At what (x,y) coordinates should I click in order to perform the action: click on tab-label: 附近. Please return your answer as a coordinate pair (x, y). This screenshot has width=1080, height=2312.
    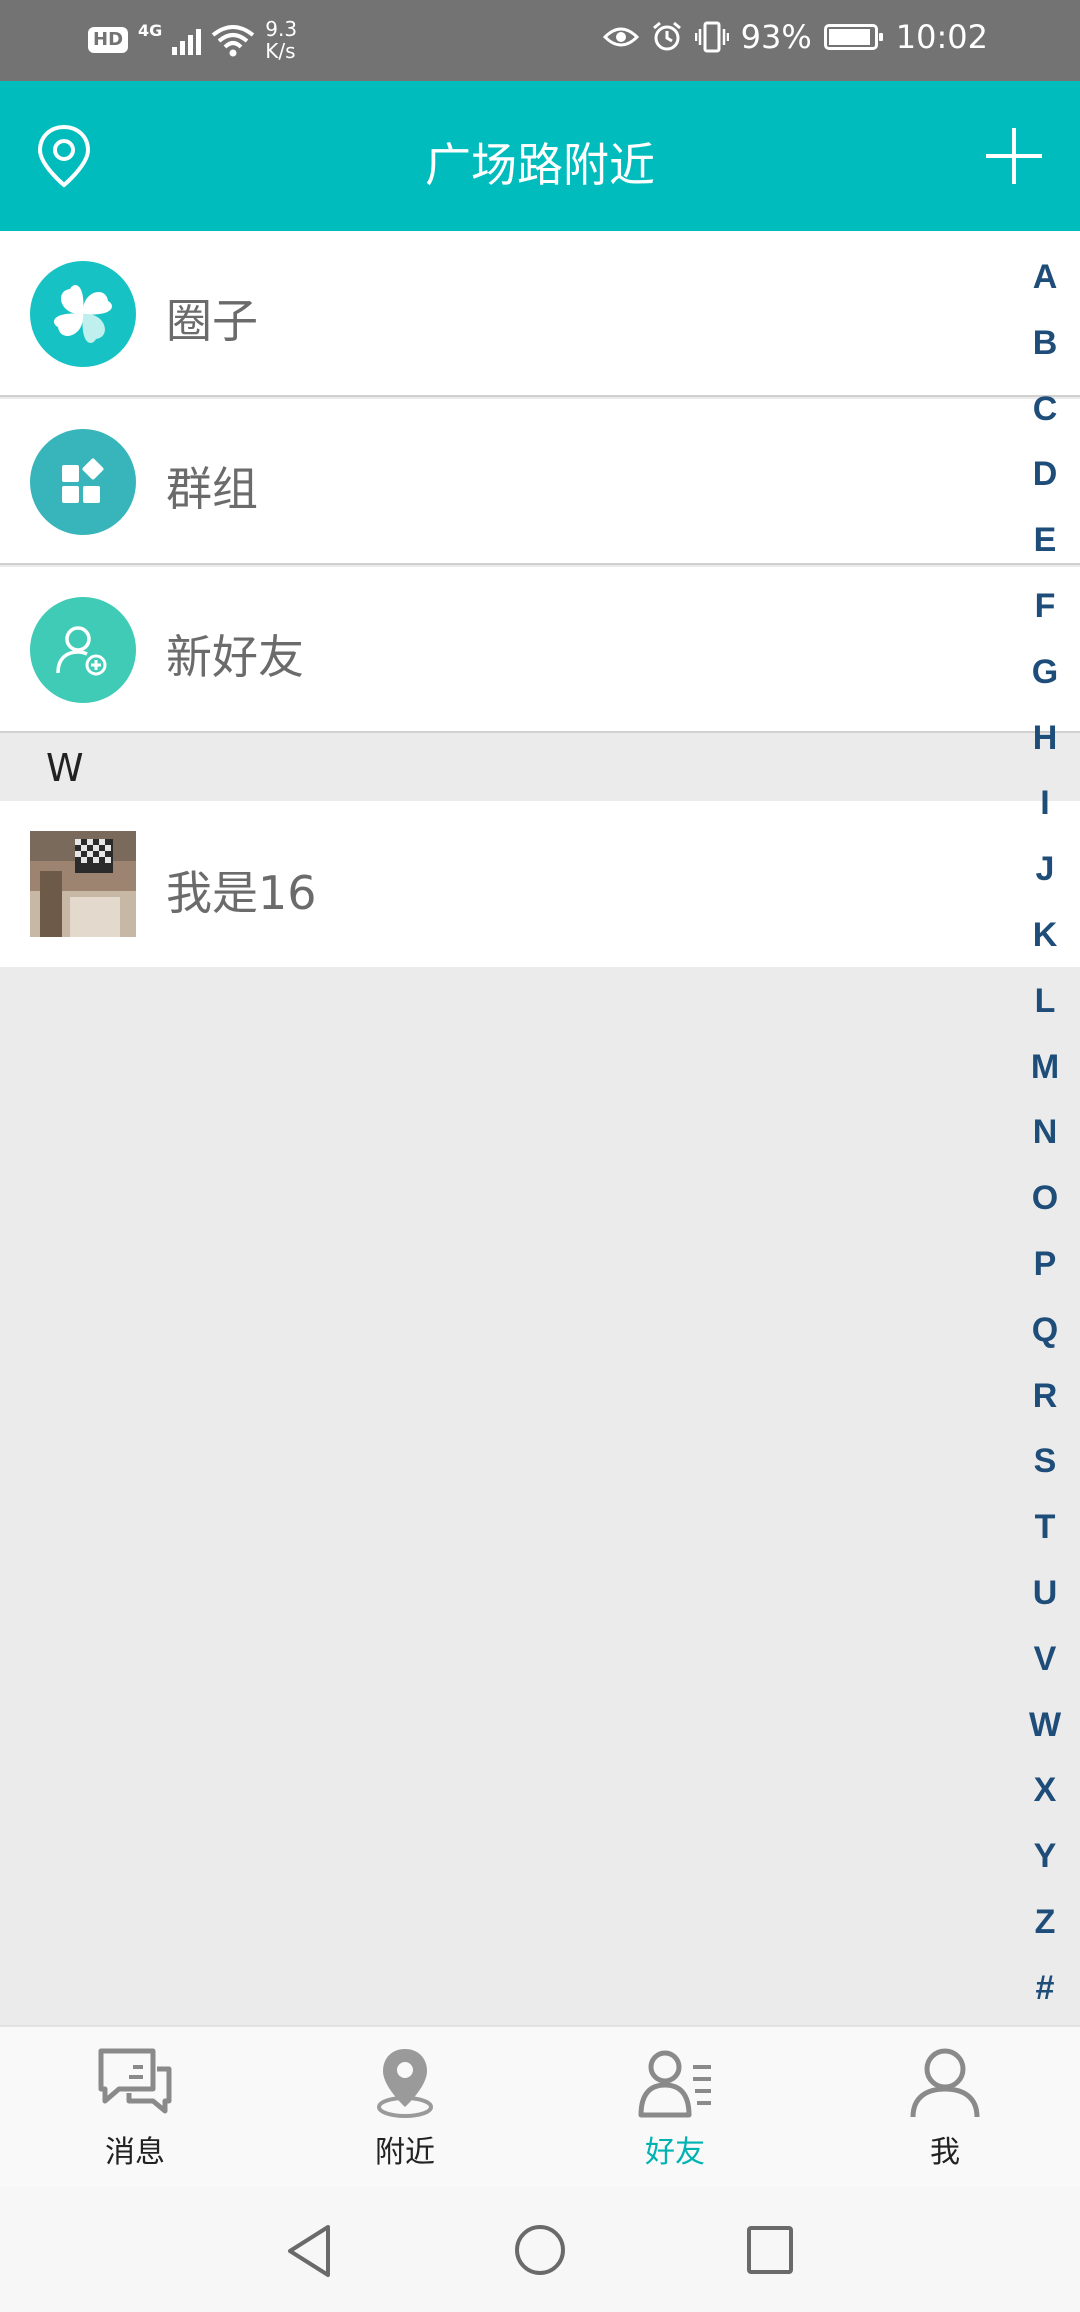
    Looking at the image, I should click on (405, 2152).